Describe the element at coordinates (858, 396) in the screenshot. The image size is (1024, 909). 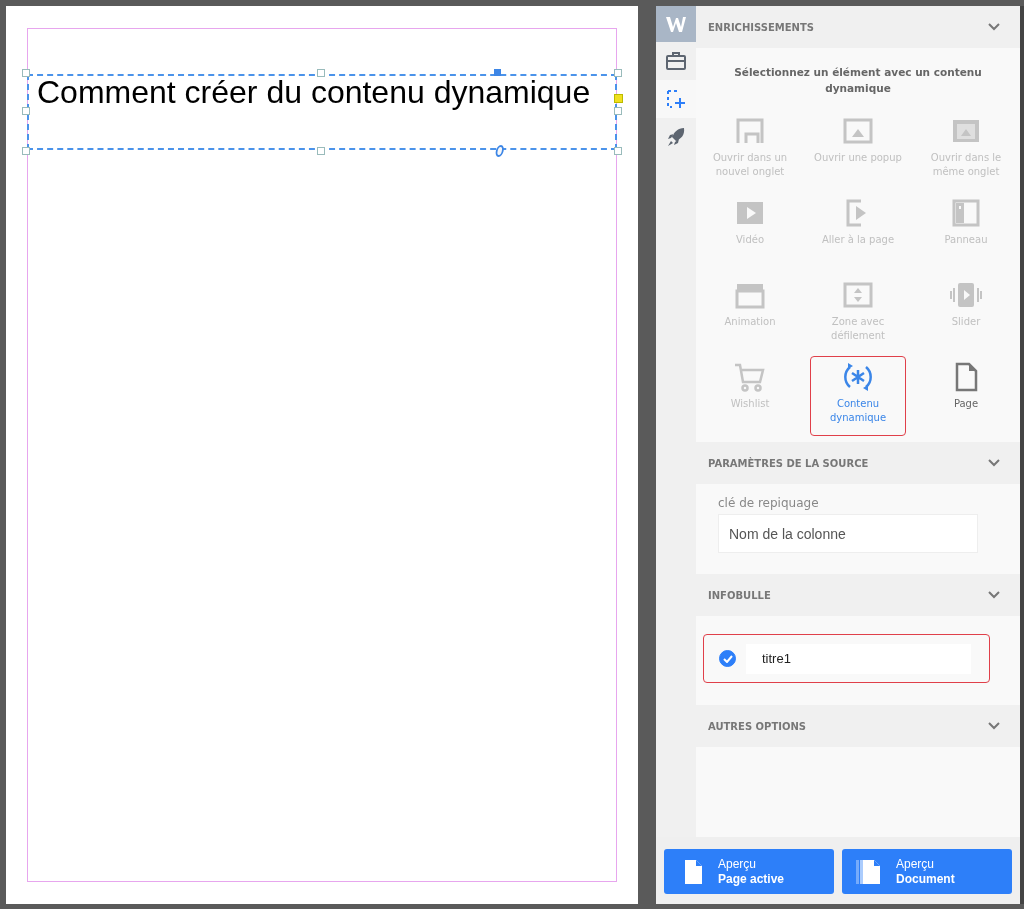
I see `enrichment-option: Contenu dynamique` at that location.